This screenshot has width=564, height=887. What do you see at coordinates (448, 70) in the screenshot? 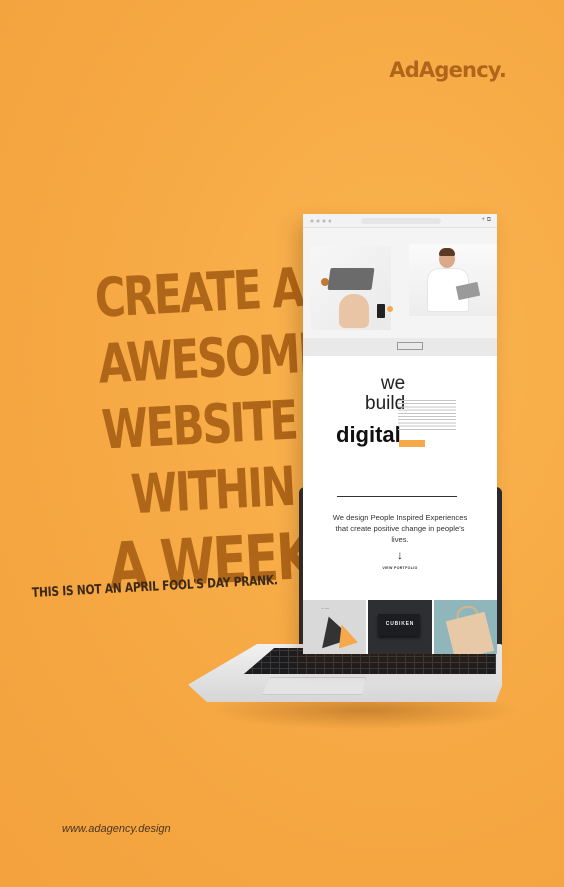
I see `brand-logo: AdAgency.` at bounding box center [448, 70].